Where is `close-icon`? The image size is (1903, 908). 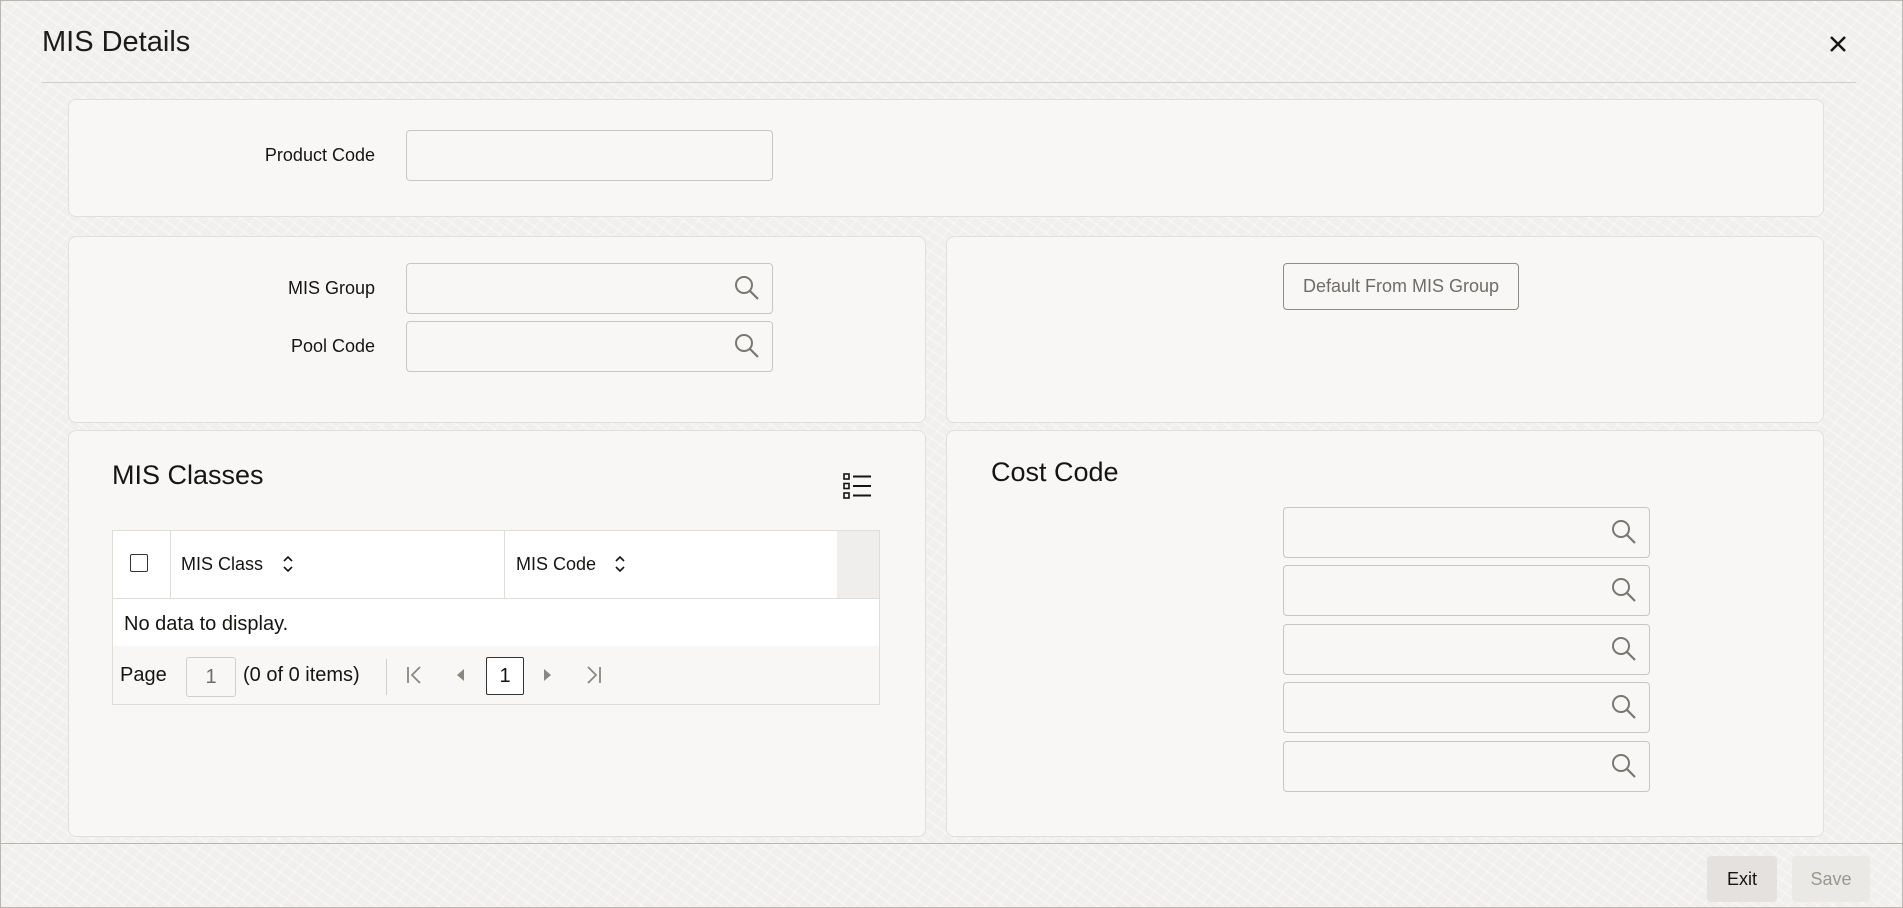 close-icon is located at coordinates (1838, 44).